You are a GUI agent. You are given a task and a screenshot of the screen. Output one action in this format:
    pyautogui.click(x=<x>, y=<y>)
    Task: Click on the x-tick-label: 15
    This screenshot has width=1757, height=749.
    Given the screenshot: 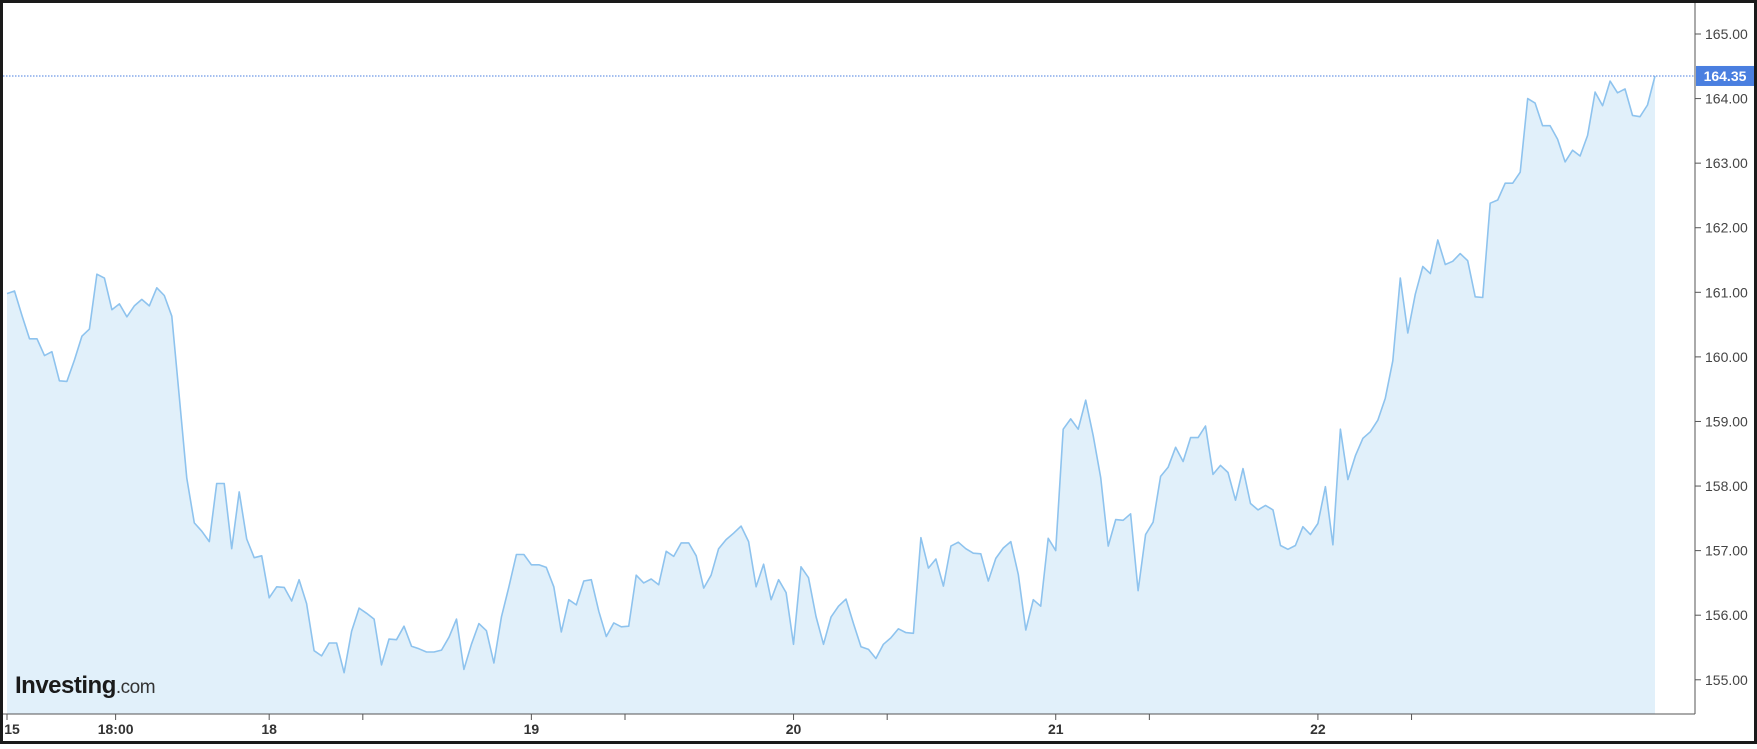 What is the action you would take?
    pyautogui.click(x=12, y=729)
    